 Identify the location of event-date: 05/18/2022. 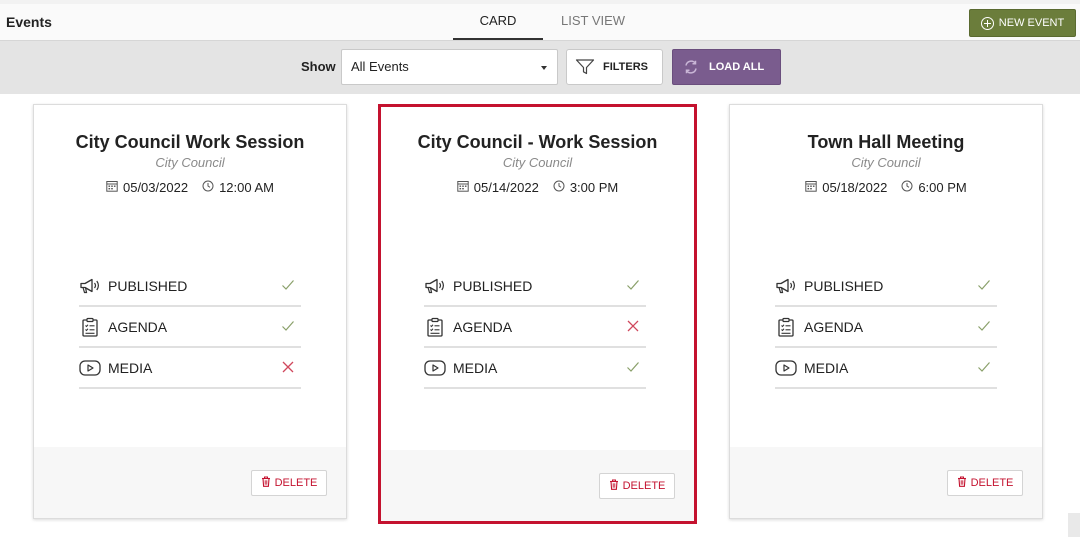
(855, 187).